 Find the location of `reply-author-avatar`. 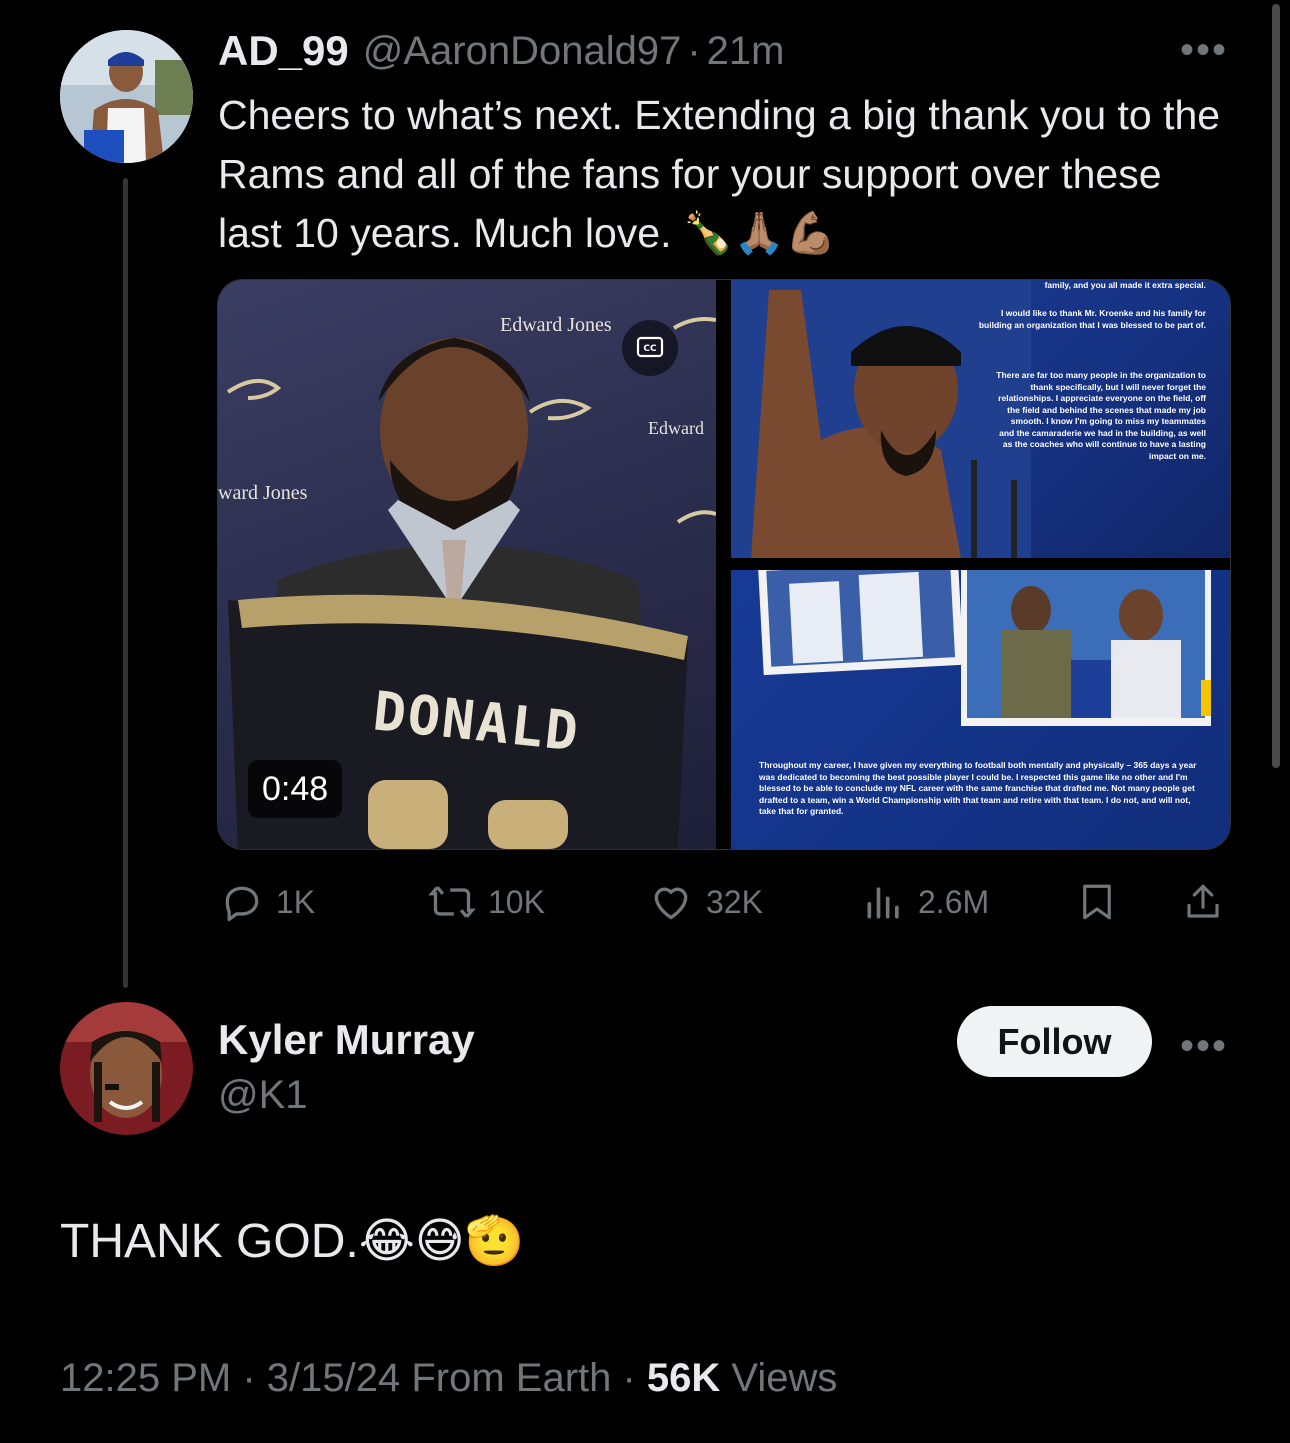

reply-author-avatar is located at coordinates (126, 1068).